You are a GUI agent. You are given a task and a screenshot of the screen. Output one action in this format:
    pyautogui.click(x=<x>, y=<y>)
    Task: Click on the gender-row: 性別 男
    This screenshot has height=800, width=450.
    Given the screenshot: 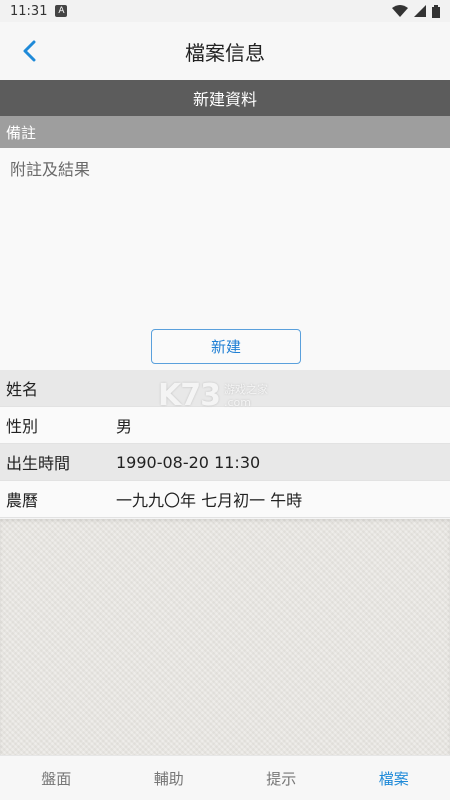 What is the action you would take?
    pyautogui.click(x=225, y=425)
    